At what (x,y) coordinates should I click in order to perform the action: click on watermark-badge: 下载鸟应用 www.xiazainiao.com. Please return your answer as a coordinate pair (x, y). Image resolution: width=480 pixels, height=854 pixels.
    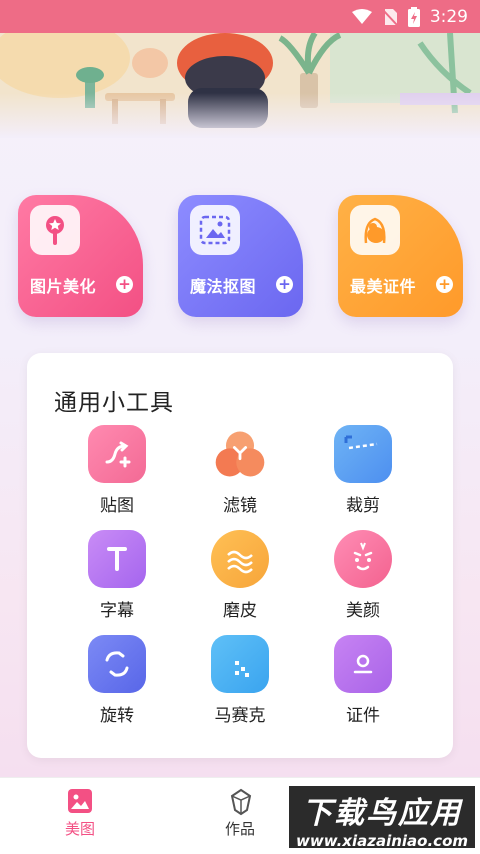
    Looking at the image, I should click on (382, 817).